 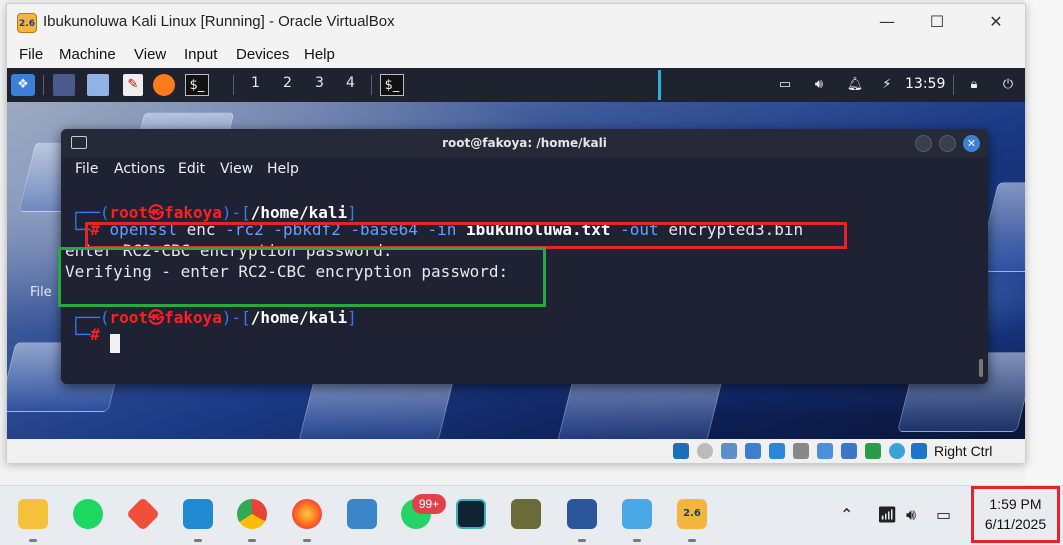 What do you see at coordinates (637, 514) in the screenshot?
I see `notepad-icon` at bounding box center [637, 514].